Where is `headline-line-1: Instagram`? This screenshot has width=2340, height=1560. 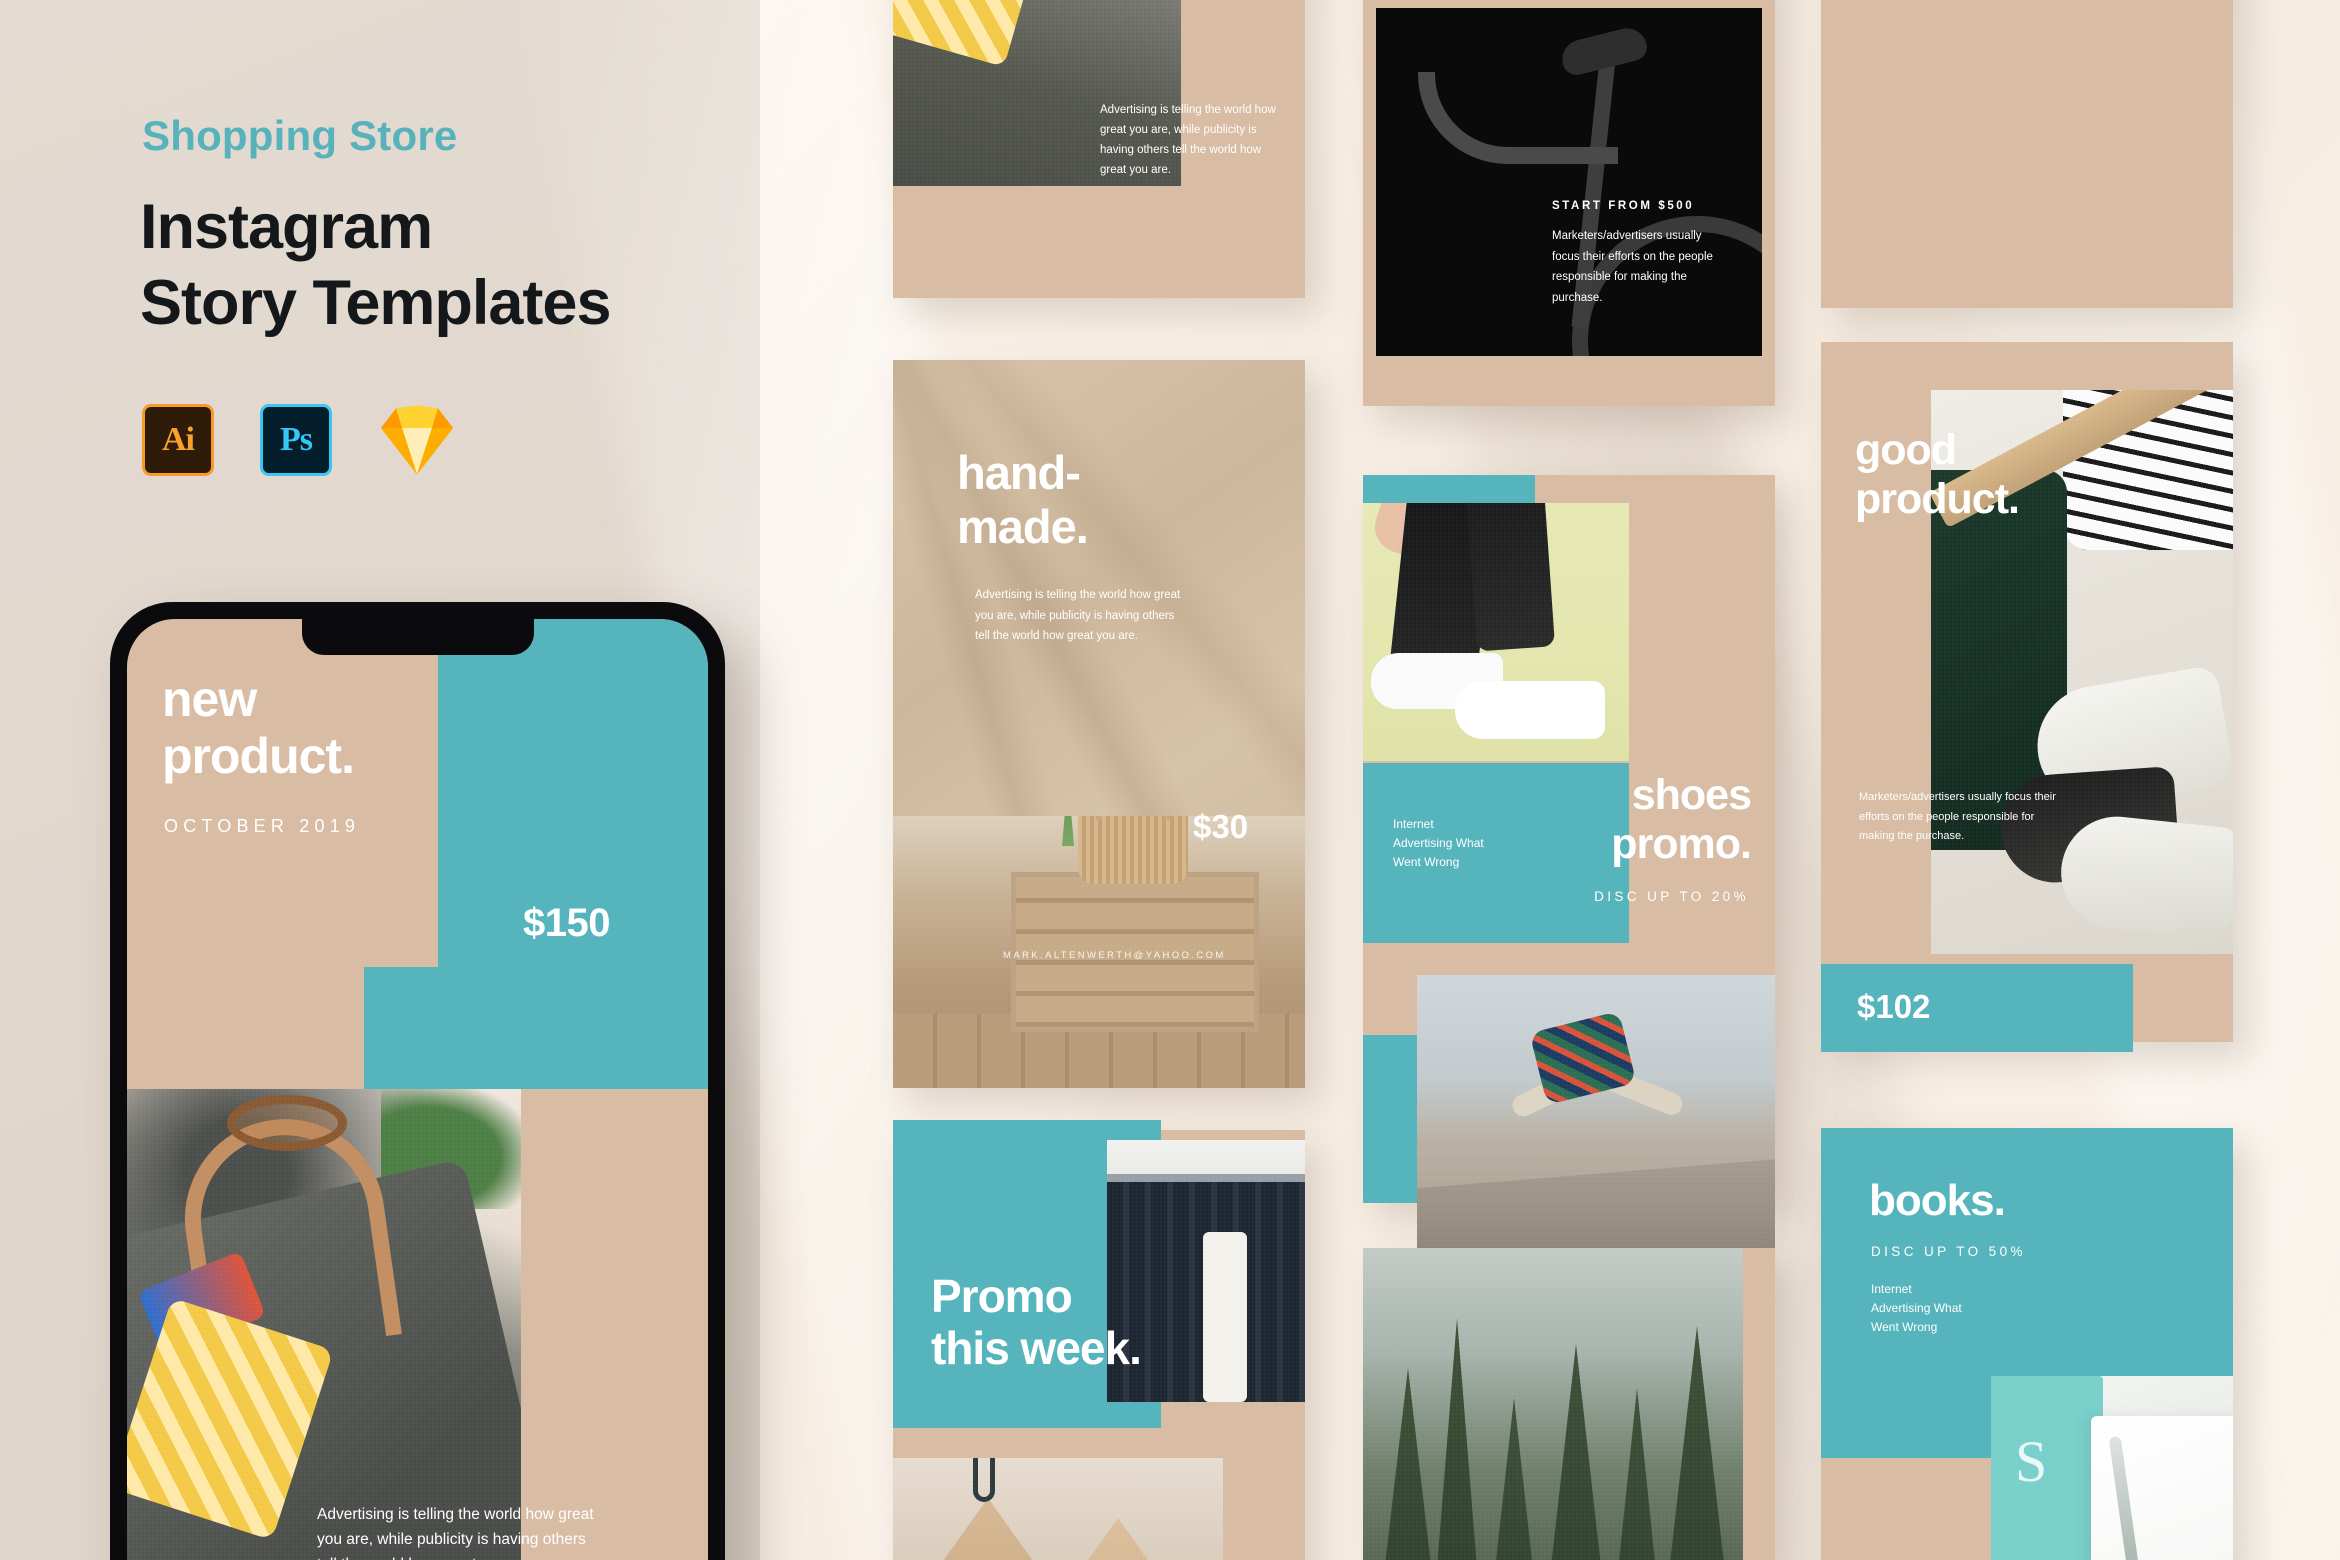
headline-line-1: Instagram is located at coordinates (286, 227).